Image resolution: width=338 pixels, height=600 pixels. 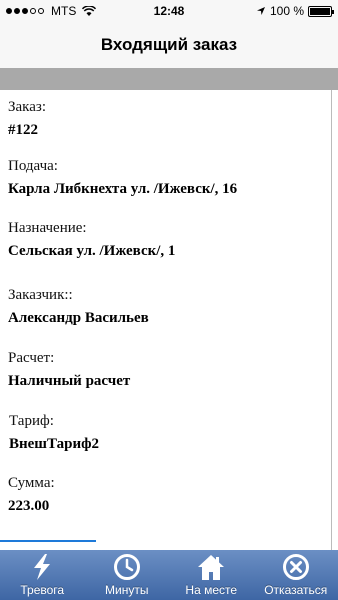 What do you see at coordinates (321, 11) in the screenshot?
I see `battery-icon` at bounding box center [321, 11].